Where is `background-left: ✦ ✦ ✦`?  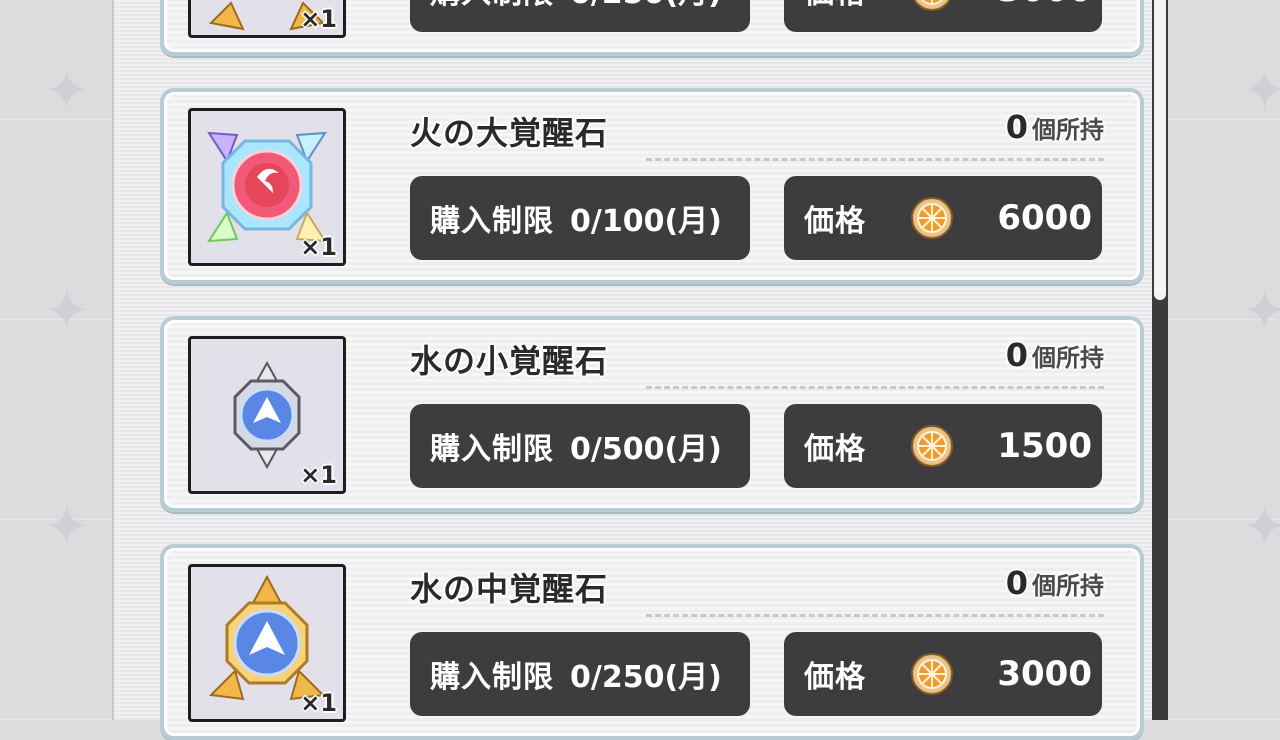
background-left: ✦ ✦ ✦ is located at coordinates (56, 360).